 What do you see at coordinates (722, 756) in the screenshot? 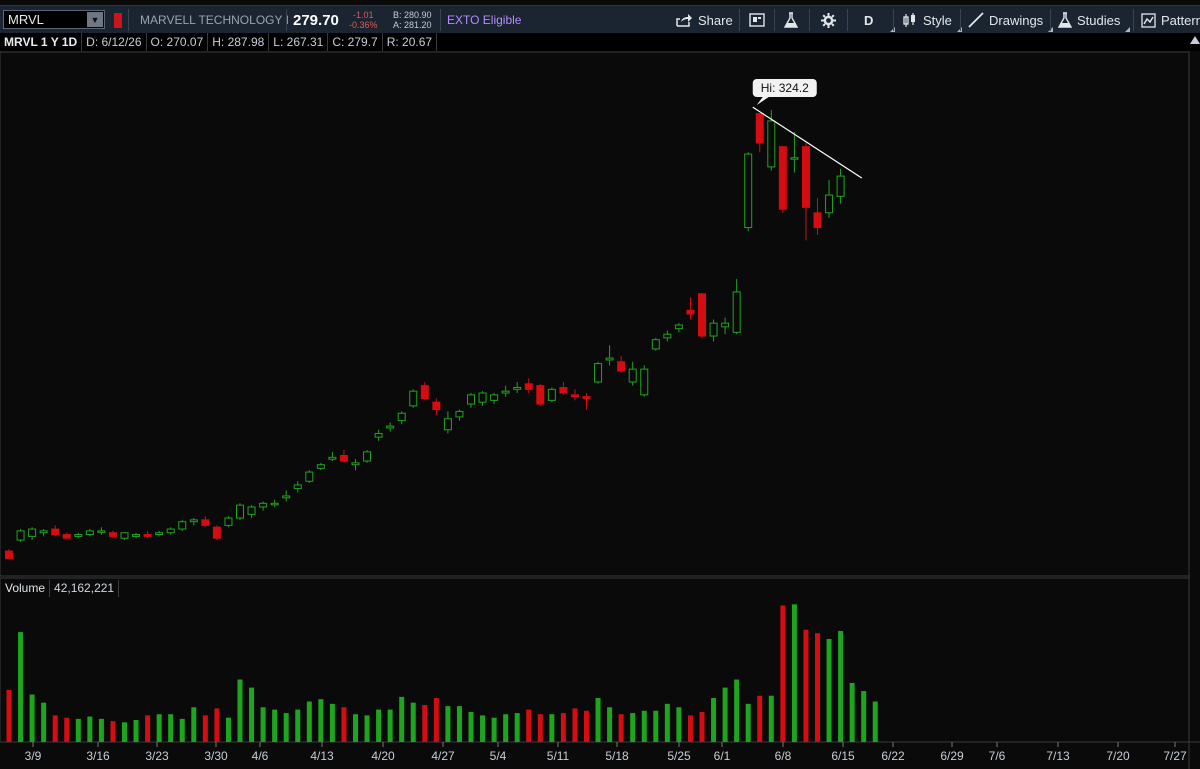
I see `time-tick-label: 6/1` at bounding box center [722, 756].